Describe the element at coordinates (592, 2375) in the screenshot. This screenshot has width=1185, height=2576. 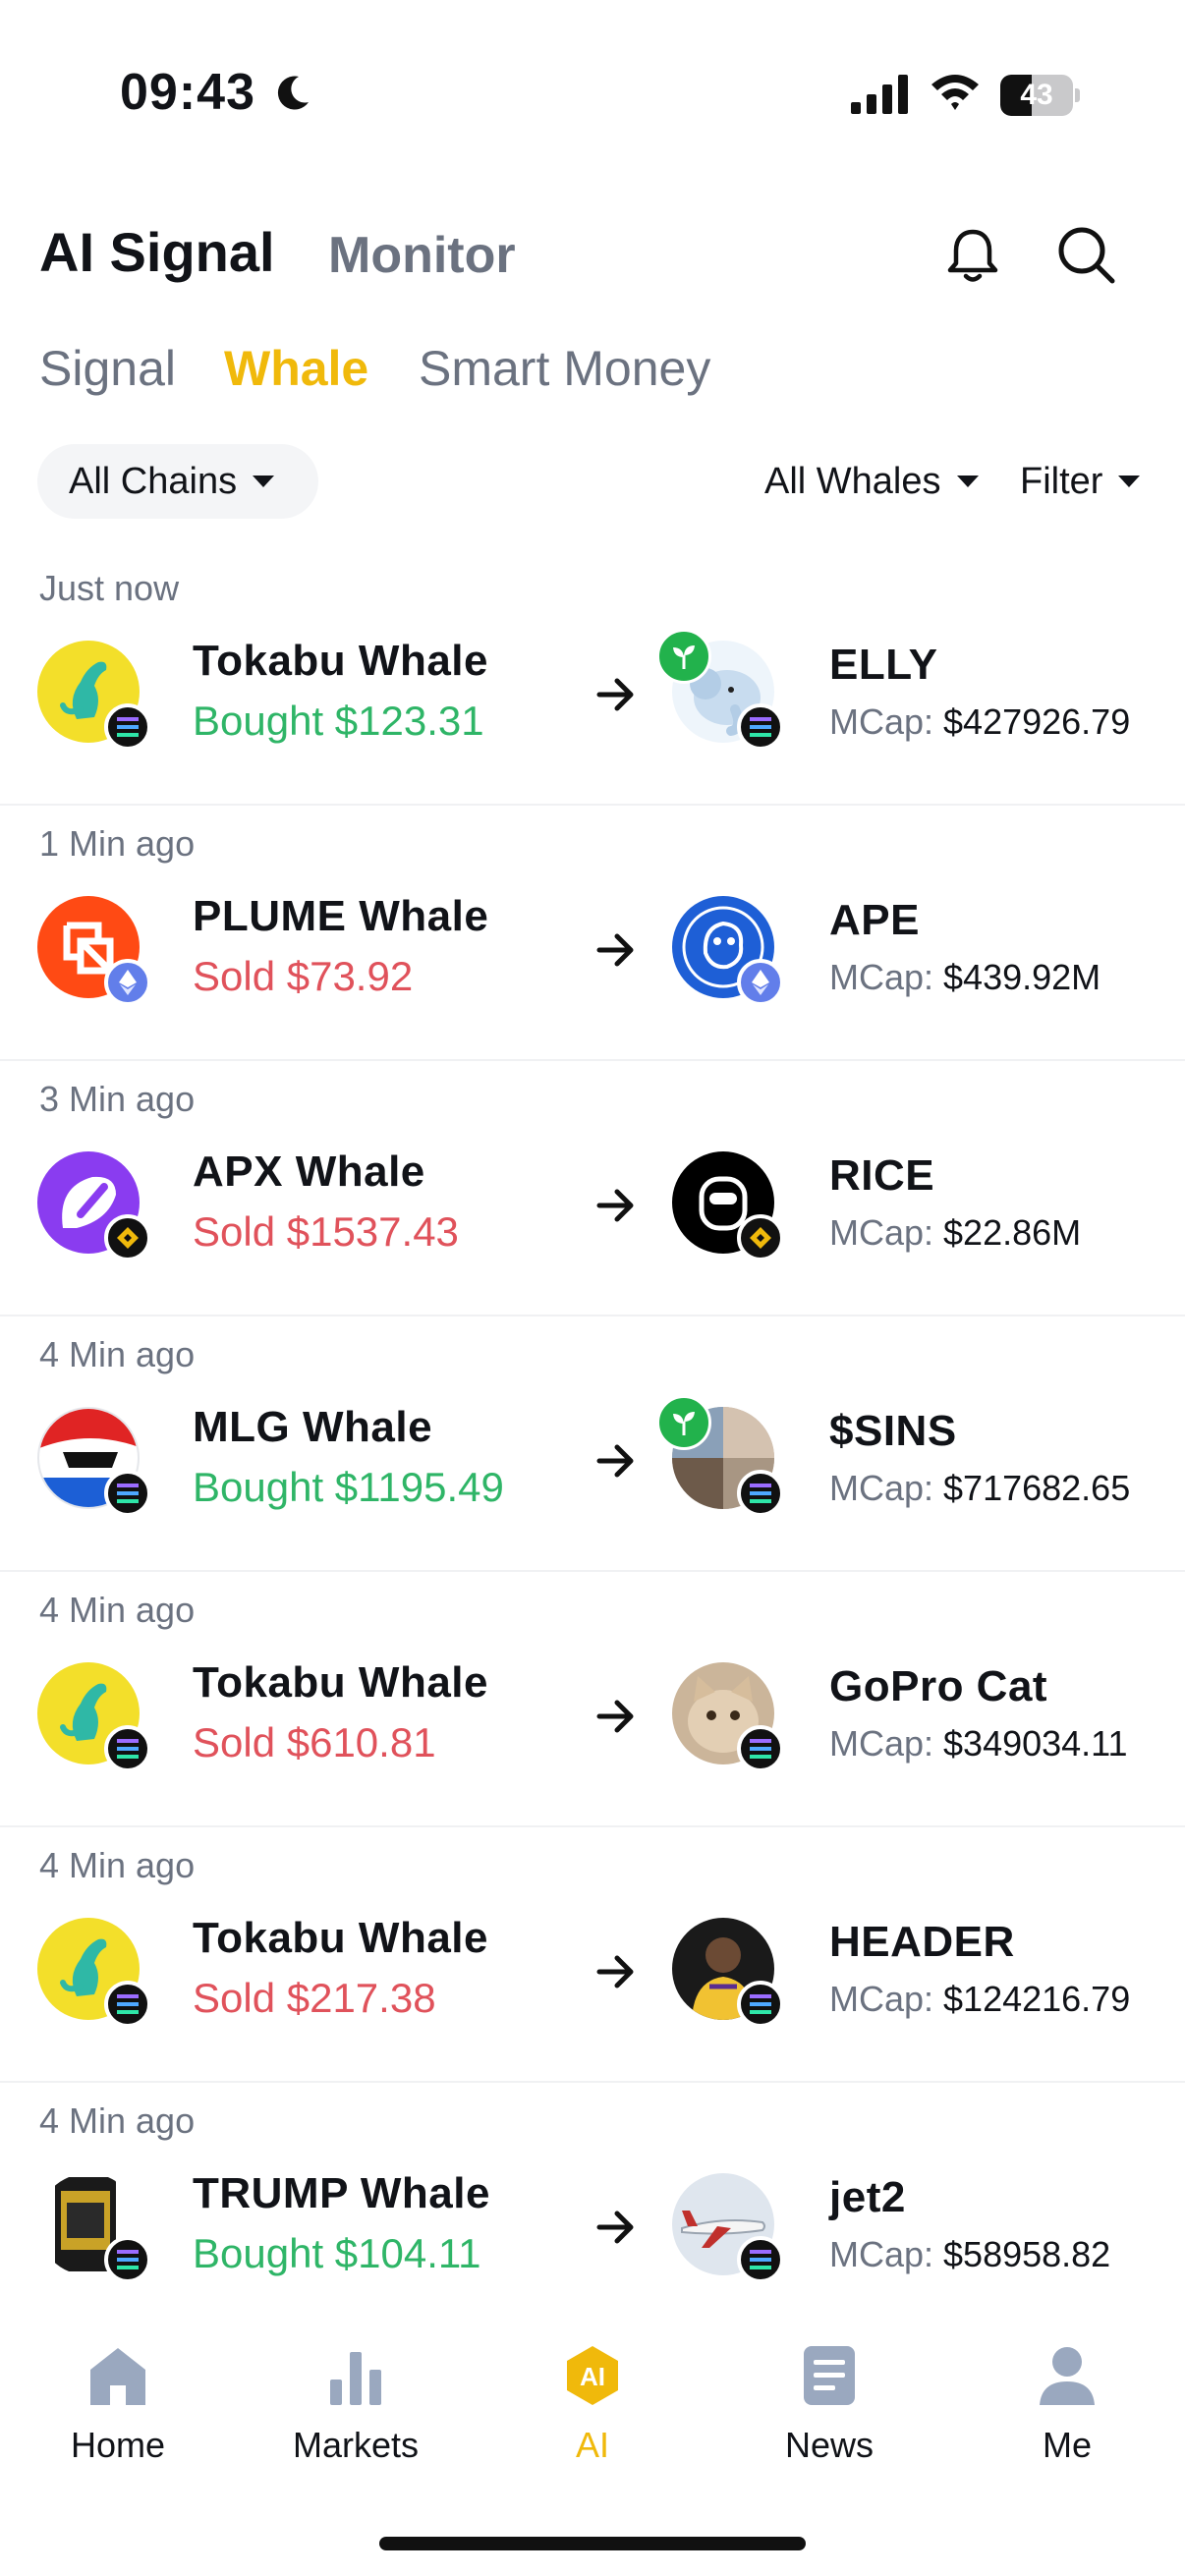
I see `ai-icon: AI` at that location.